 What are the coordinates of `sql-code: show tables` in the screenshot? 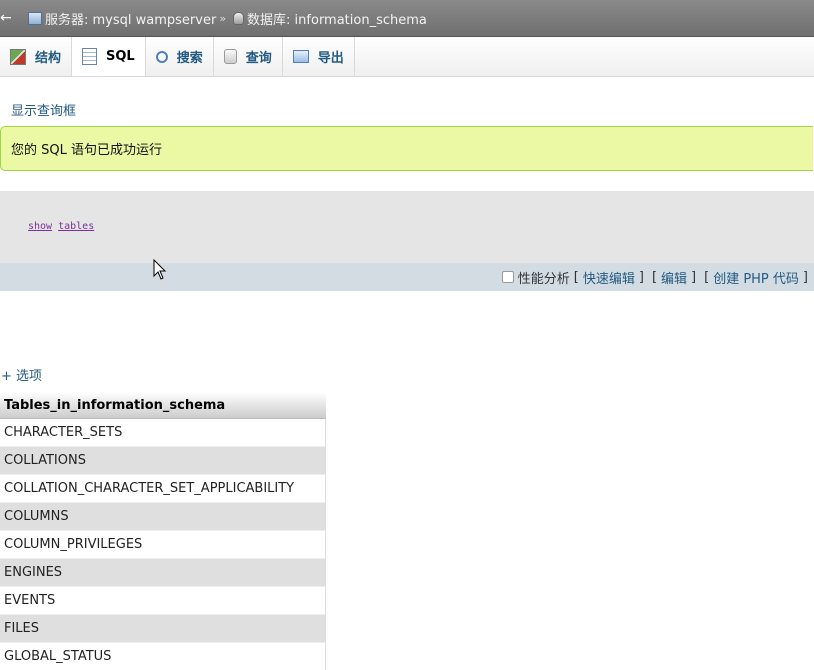 It's located at (64, 226).